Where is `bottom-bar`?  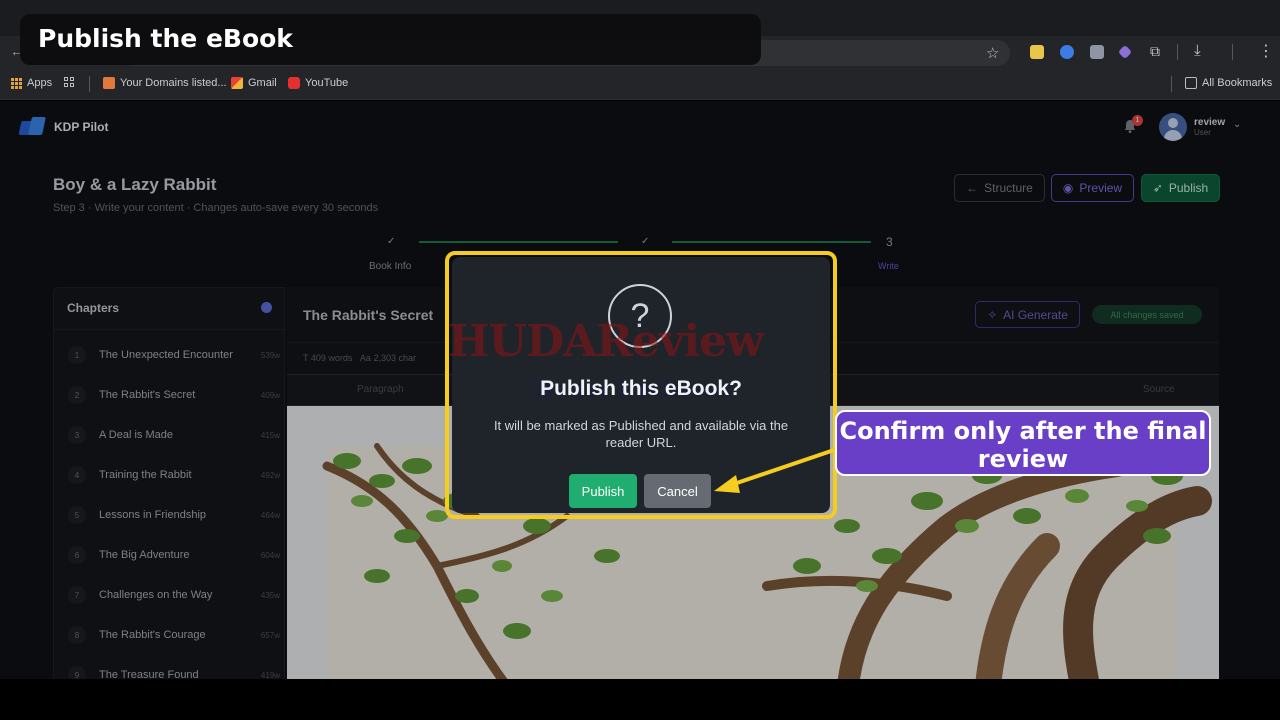 bottom-bar is located at coordinates (640, 699).